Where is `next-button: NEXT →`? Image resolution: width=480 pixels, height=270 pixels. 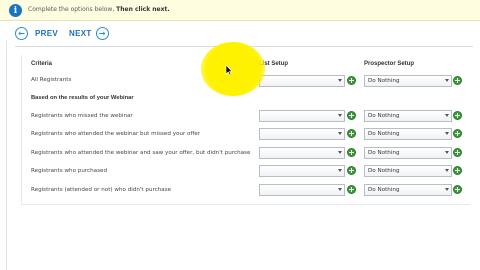 next-button: NEXT → is located at coordinates (89, 33).